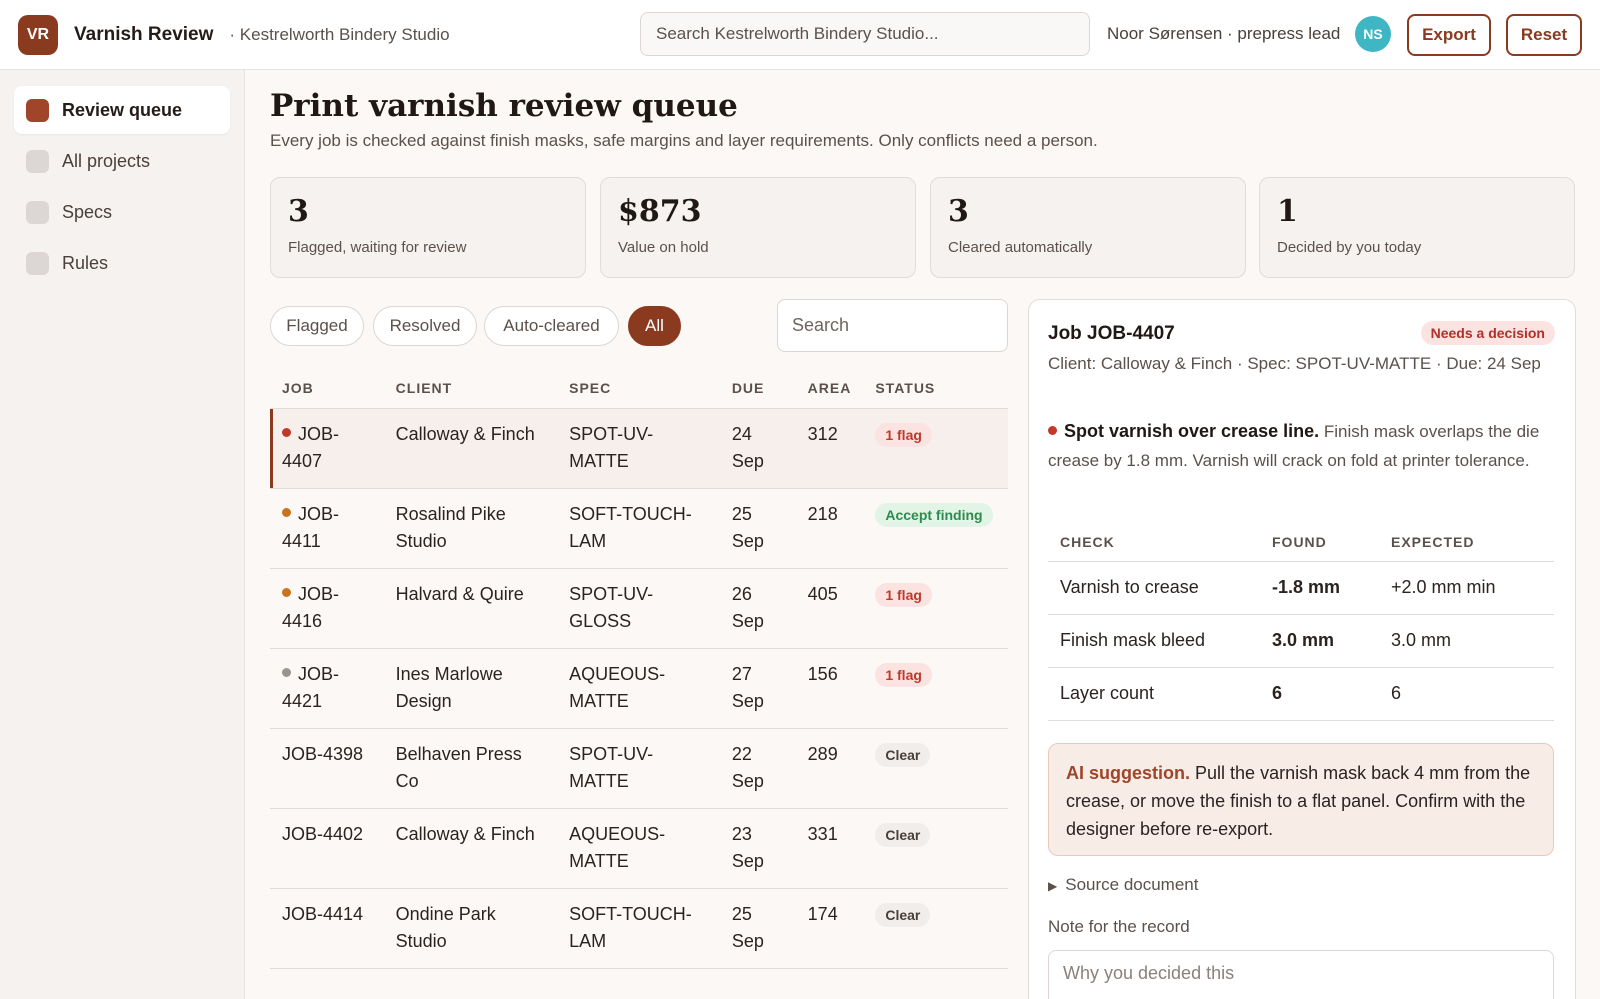 This screenshot has width=1600, height=999. Describe the element at coordinates (1301, 542) in the screenshot. I see `checks-header-row: CHECK FOUND EXPECTED` at that location.